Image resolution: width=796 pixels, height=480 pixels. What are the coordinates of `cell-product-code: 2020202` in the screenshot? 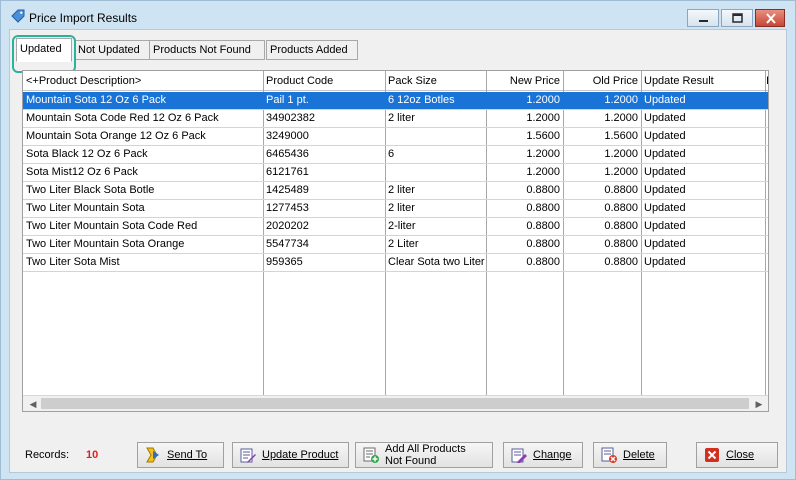 It's located at (287, 226).